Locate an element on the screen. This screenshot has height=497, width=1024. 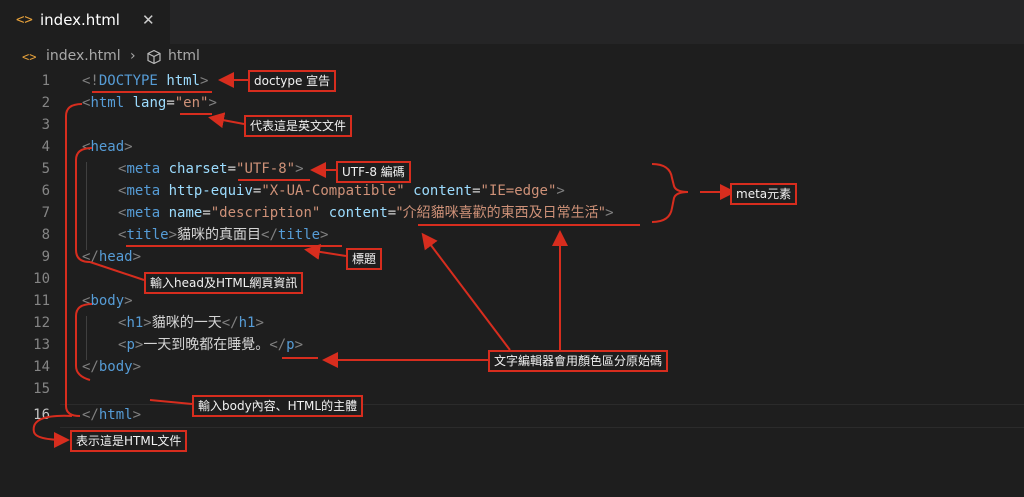
string: "en" is located at coordinates (191, 103).